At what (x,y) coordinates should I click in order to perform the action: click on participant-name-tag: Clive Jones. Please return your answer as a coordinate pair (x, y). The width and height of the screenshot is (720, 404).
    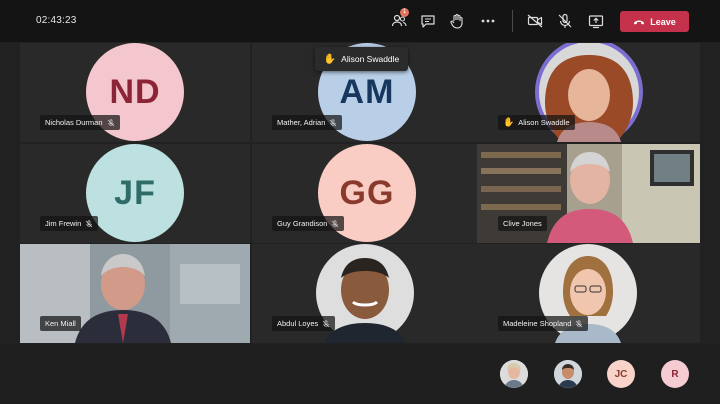
    Looking at the image, I should click on (522, 223).